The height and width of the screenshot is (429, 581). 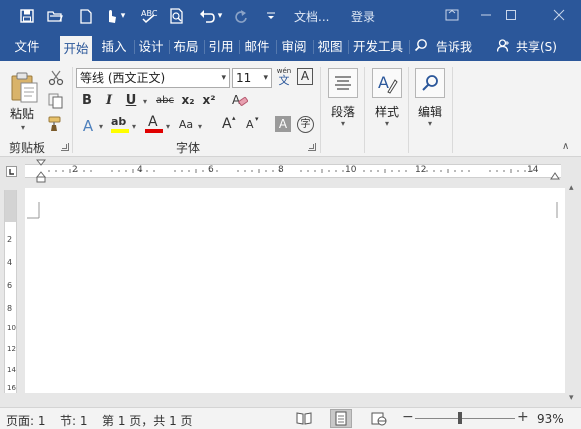 I want to click on grow-font-button: A ▴, so click(x=229, y=123).